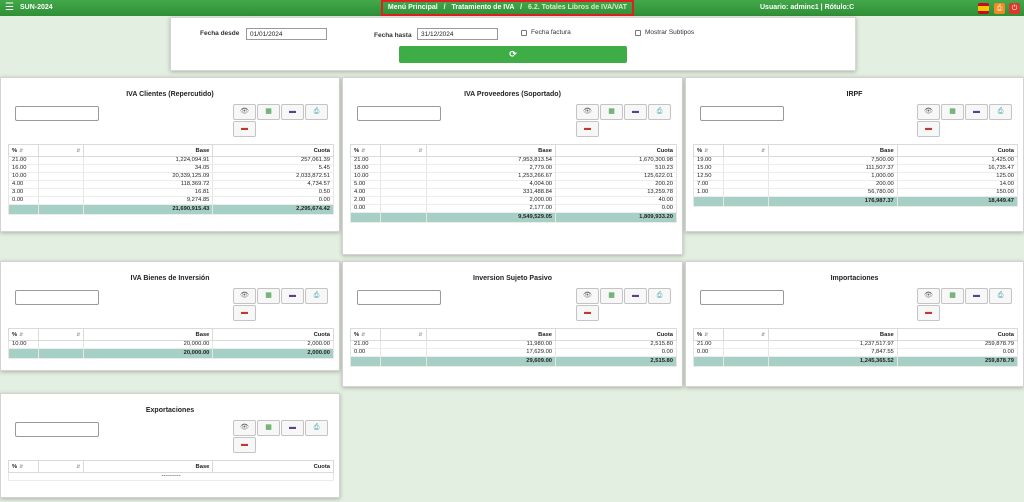 This screenshot has height=502, width=1024. I want to click on power-icon: ⏻, so click(1014, 8).